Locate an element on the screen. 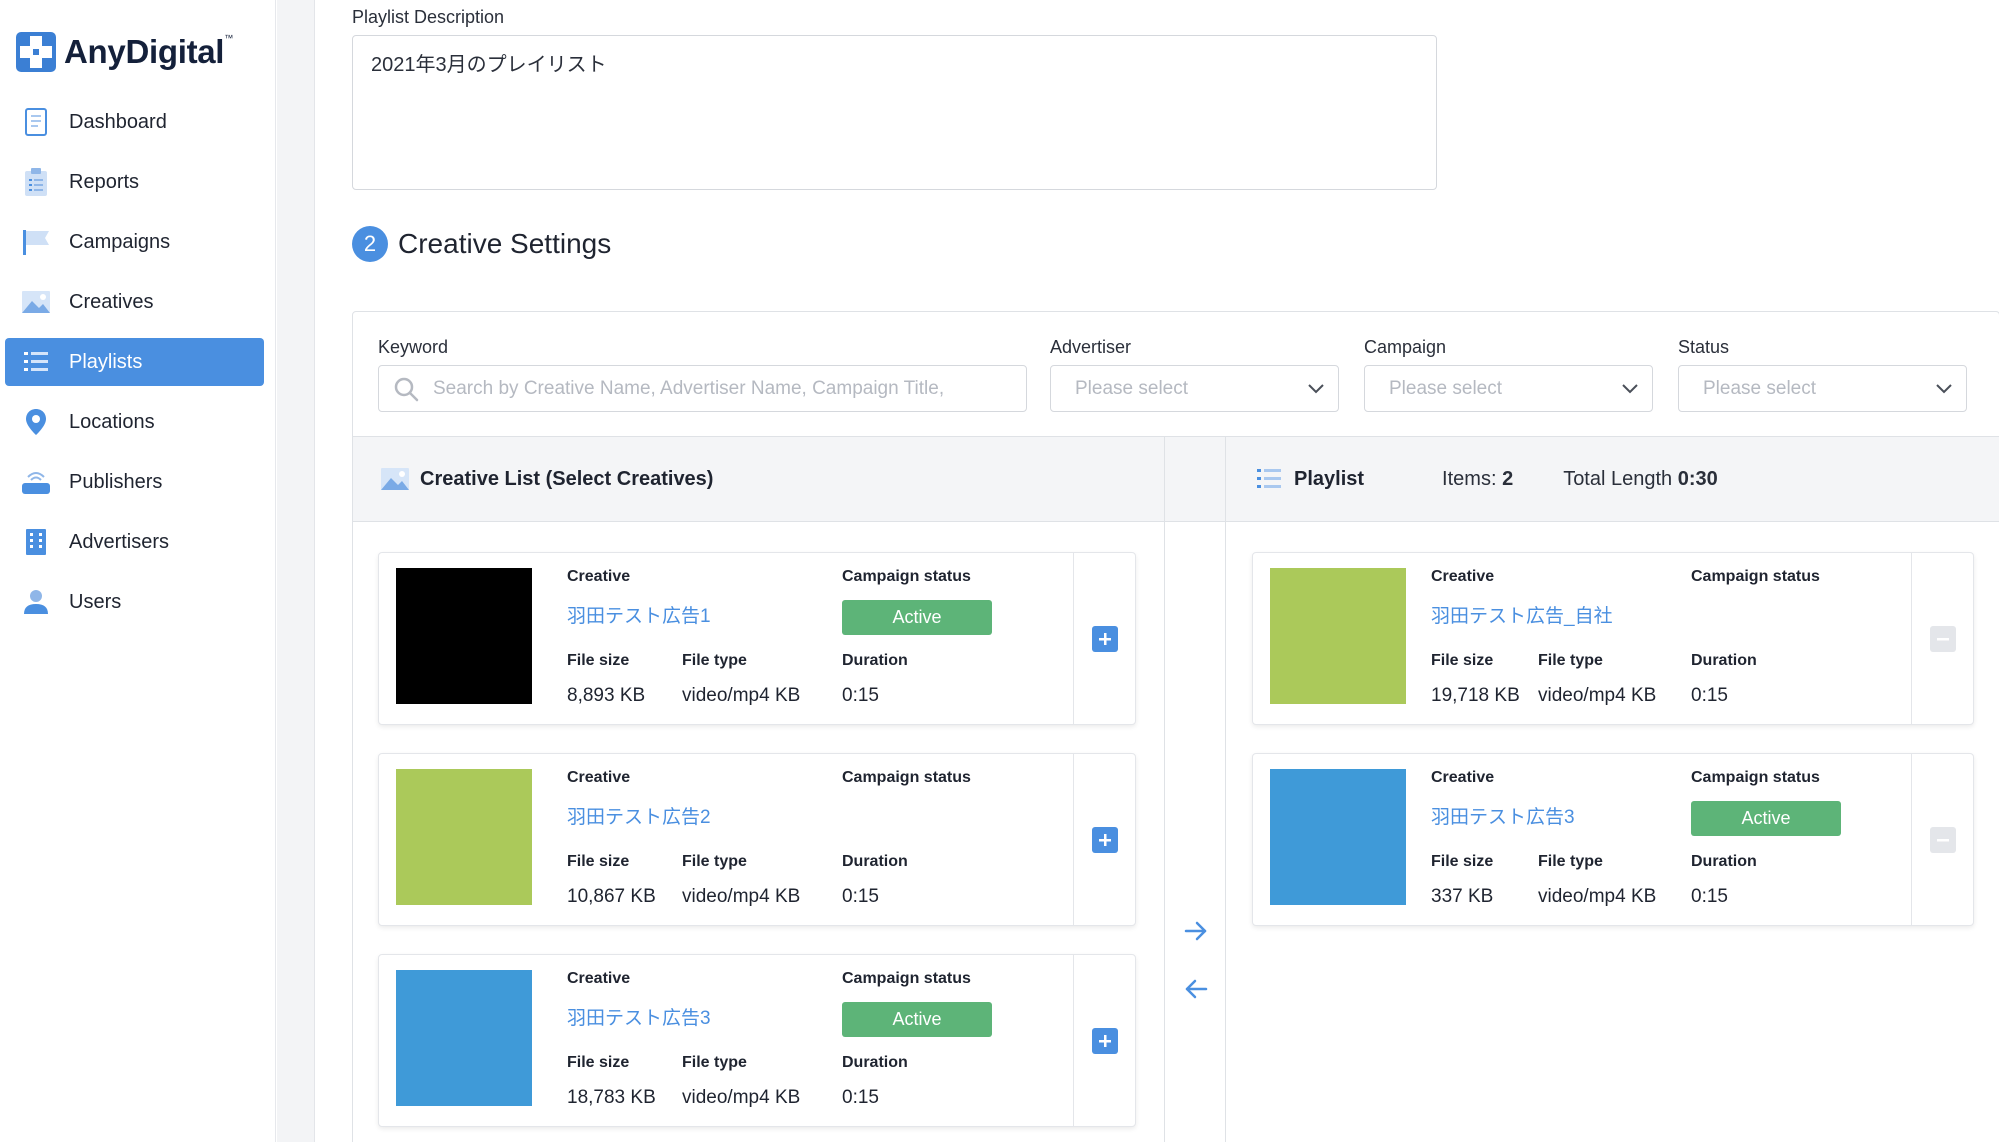 The width and height of the screenshot is (1999, 1142). sidebar-item-dashboard: Dashboard is located at coordinates (134, 122).